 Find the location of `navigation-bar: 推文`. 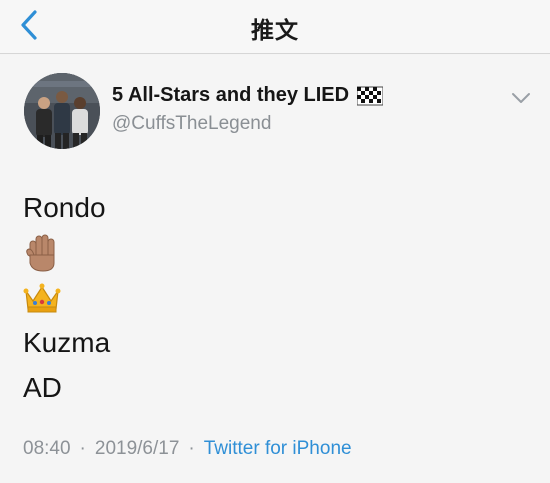

navigation-bar: 推文 is located at coordinates (275, 27).